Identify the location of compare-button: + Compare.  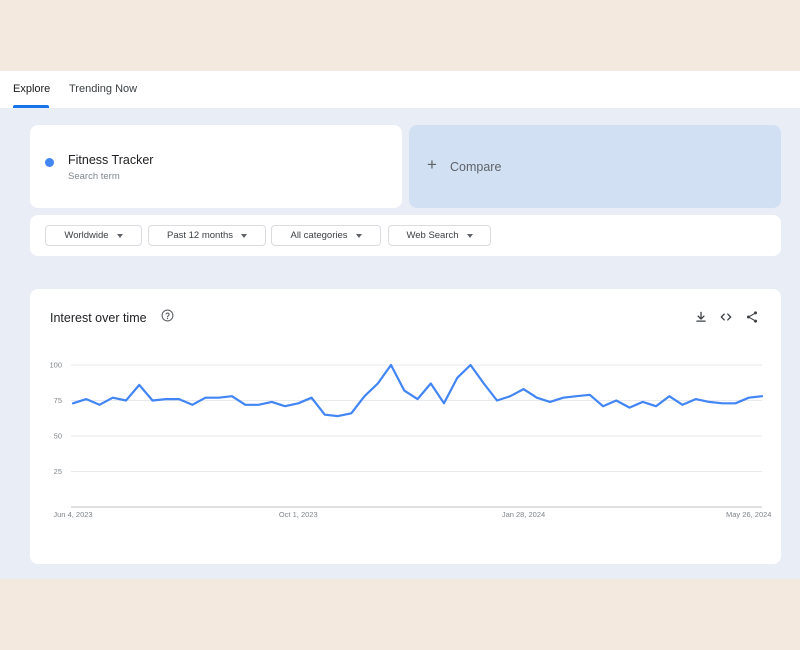
(595, 166).